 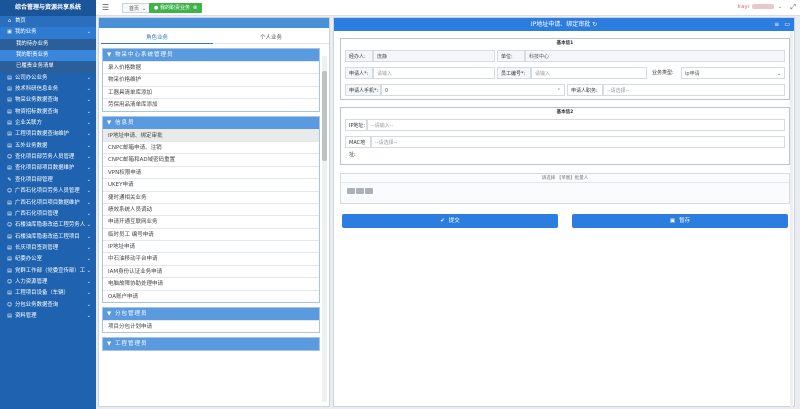 What do you see at coordinates (48, 56) in the screenshot?
I see `sidebar-subitem-duty: 我的职责业务` at bounding box center [48, 56].